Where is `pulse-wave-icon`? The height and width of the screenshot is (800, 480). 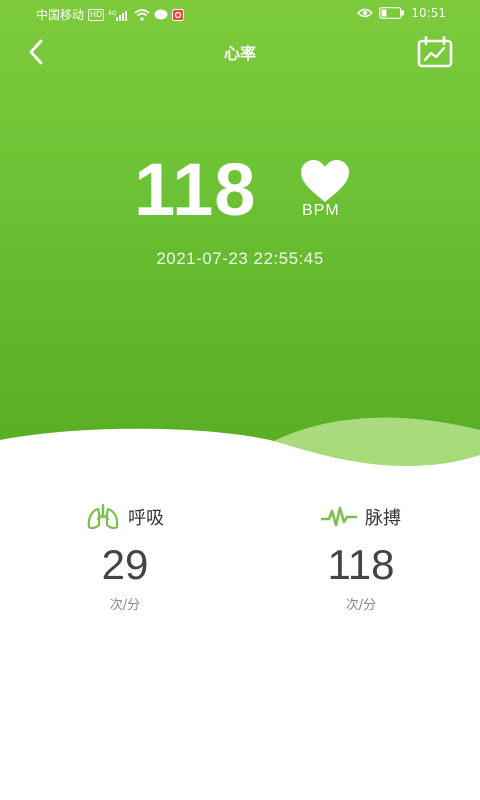
pulse-wave-icon is located at coordinates (339, 516).